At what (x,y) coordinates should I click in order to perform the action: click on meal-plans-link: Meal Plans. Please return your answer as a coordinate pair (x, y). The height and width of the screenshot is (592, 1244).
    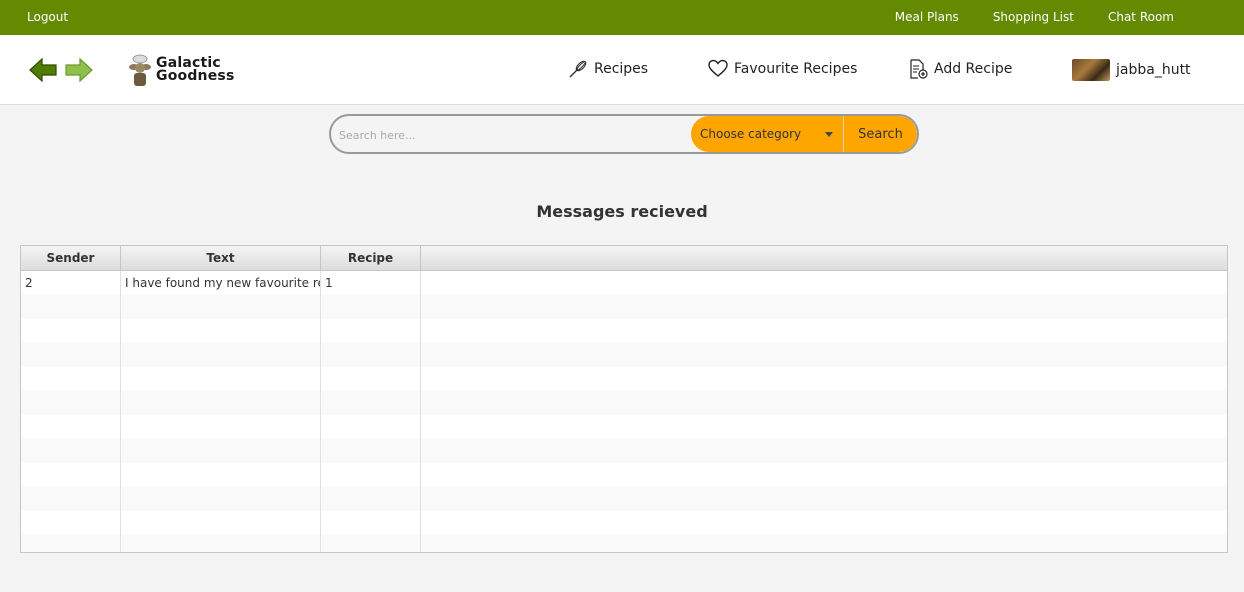
    Looking at the image, I should click on (927, 17).